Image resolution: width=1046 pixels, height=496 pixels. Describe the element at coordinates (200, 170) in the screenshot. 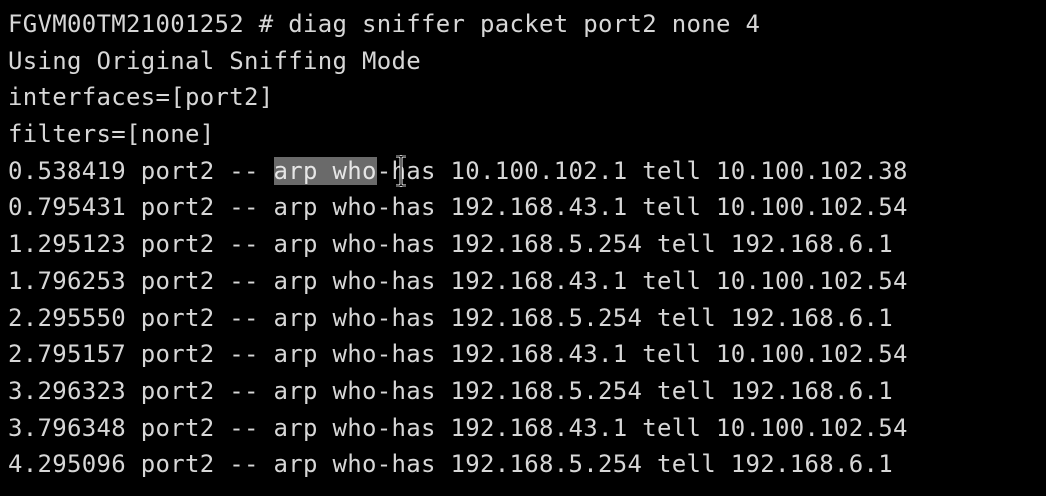

I see `packet-info: port2 --` at that location.